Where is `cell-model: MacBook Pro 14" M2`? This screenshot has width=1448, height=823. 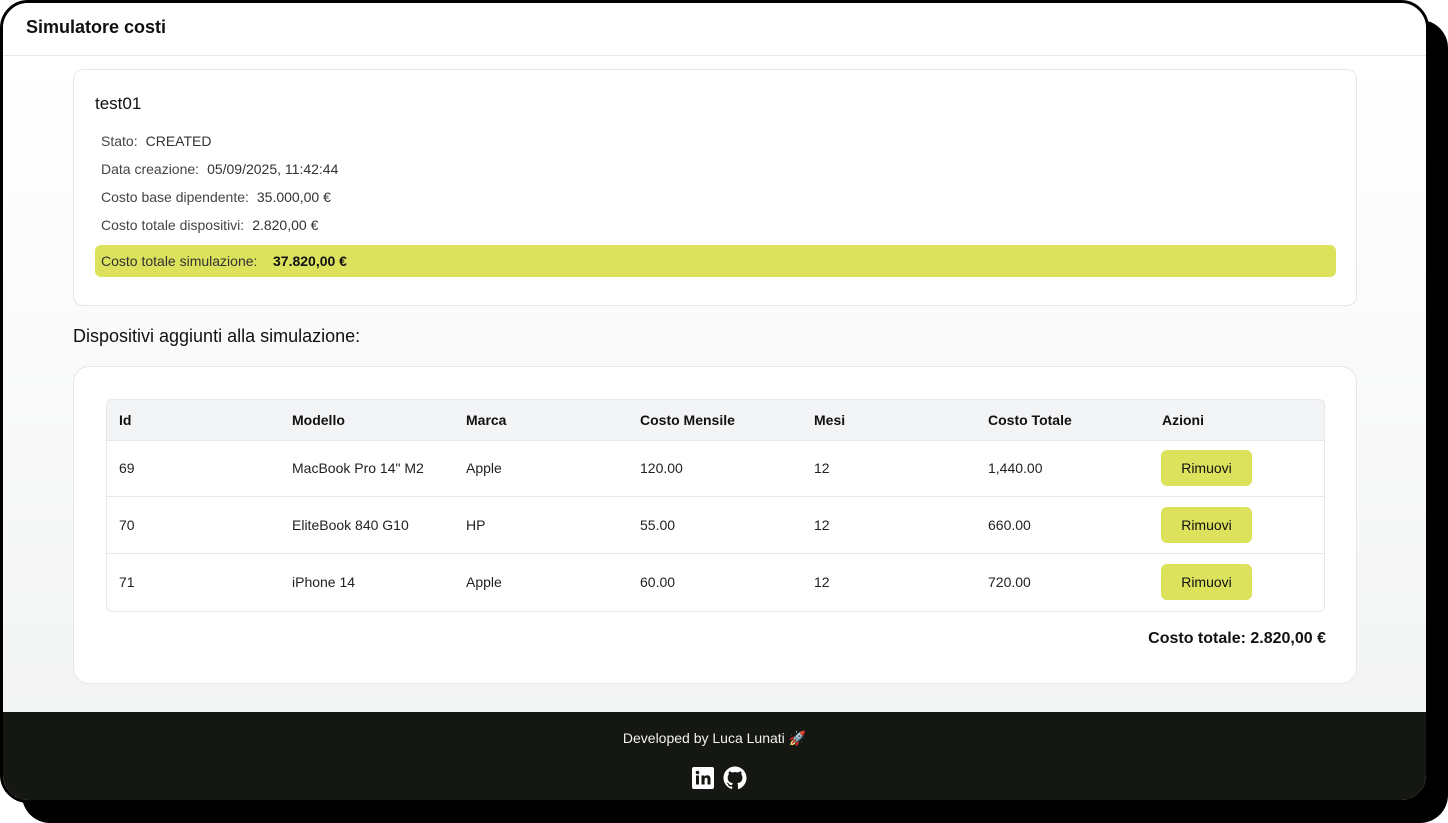
cell-model: MacBook Pro 14" M2 is located at coordinates (358, 468).